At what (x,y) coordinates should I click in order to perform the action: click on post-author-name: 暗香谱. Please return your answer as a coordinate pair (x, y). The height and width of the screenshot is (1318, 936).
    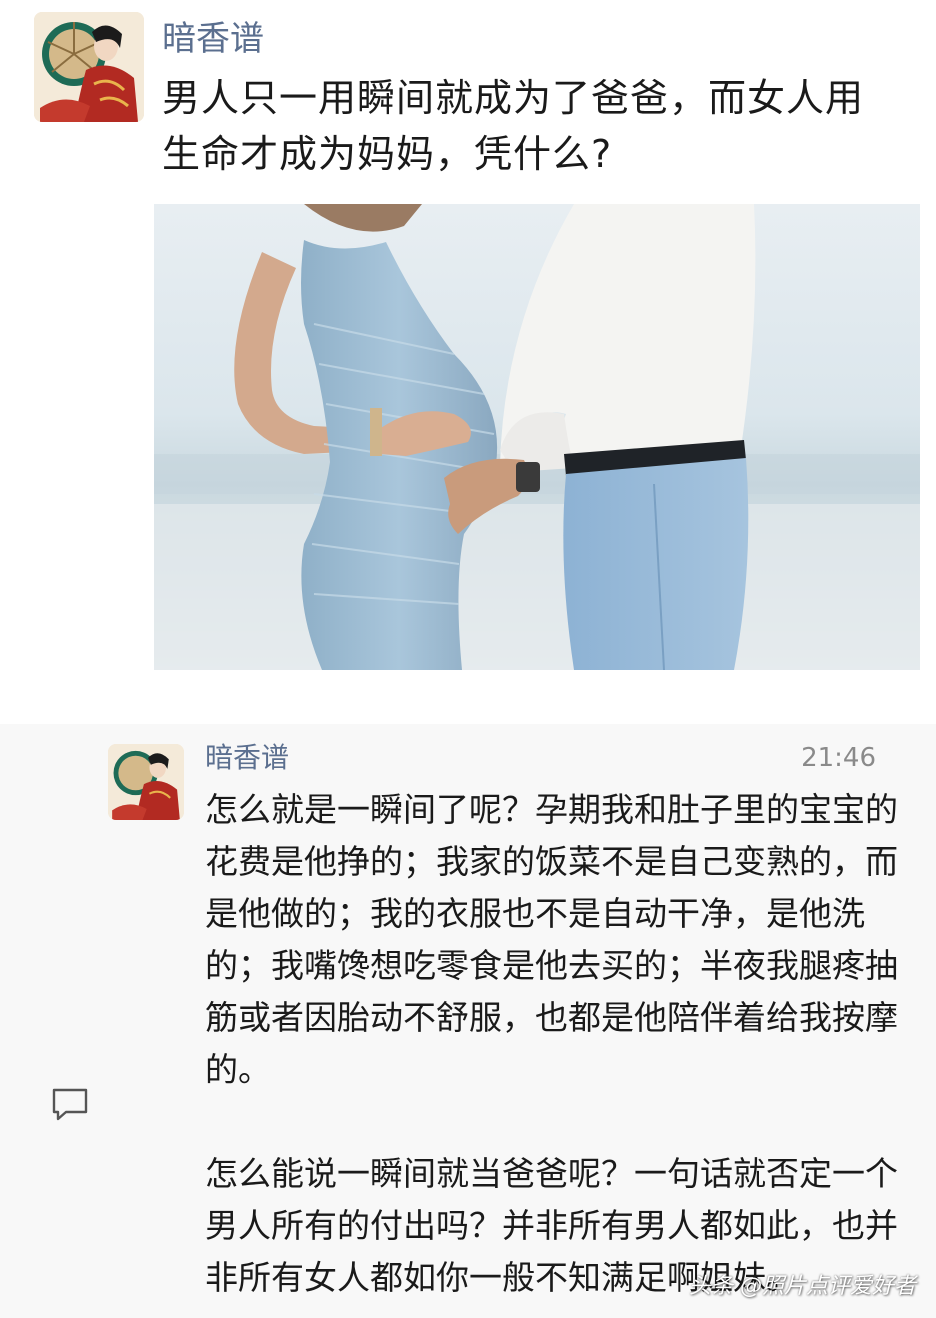
    Looking at the image, I should click on (213, 39).